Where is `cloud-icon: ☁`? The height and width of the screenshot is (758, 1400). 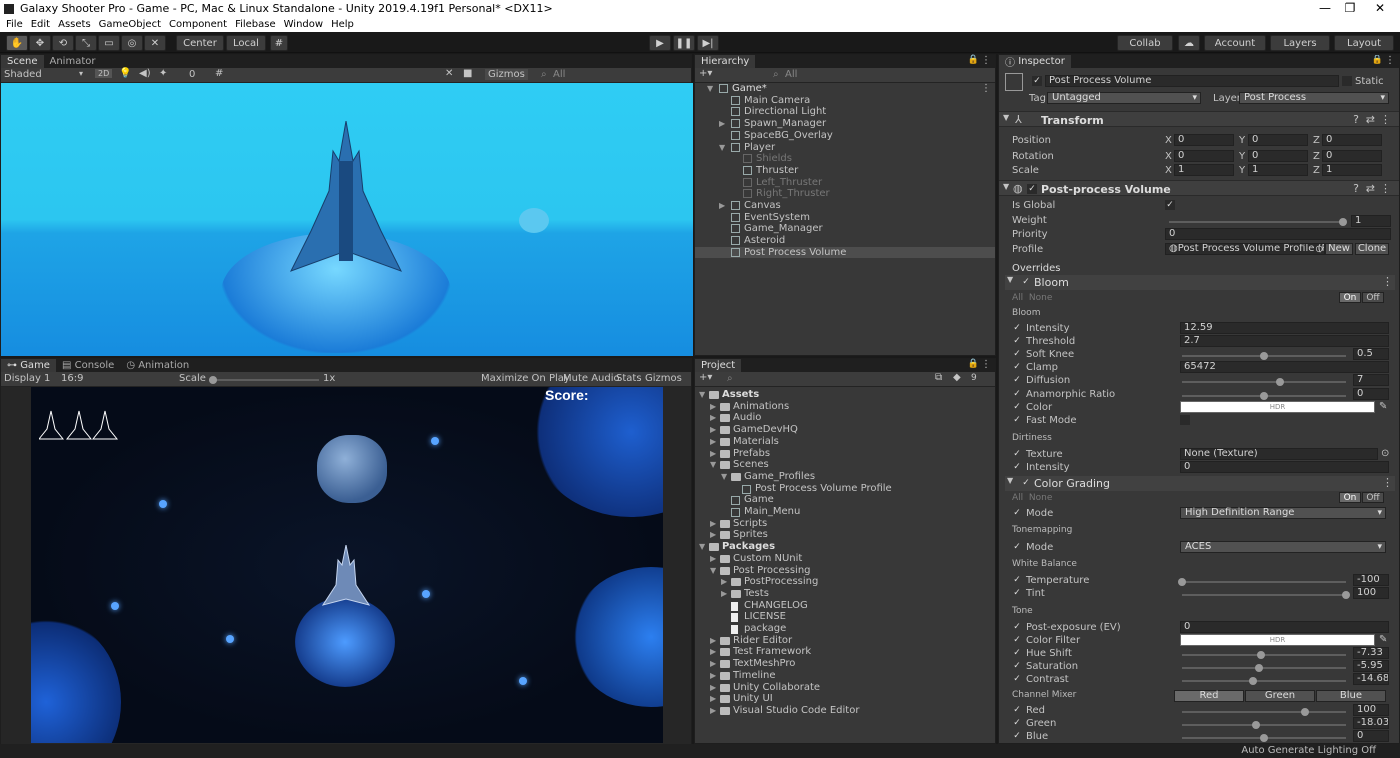
cloud-icon: ☁ is located at coordinates (1189, 43).